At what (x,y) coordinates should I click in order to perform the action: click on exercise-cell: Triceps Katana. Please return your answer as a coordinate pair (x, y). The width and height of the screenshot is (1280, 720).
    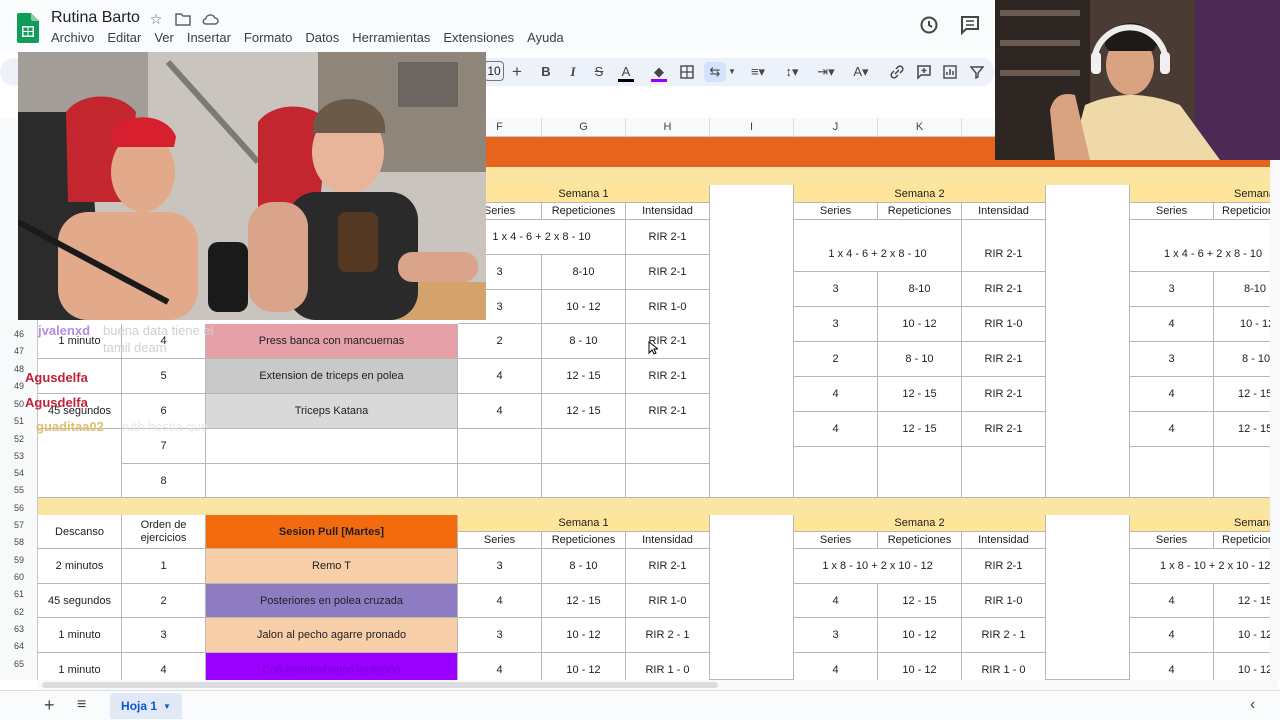
    Looking at the image, I should click on (332, 411).